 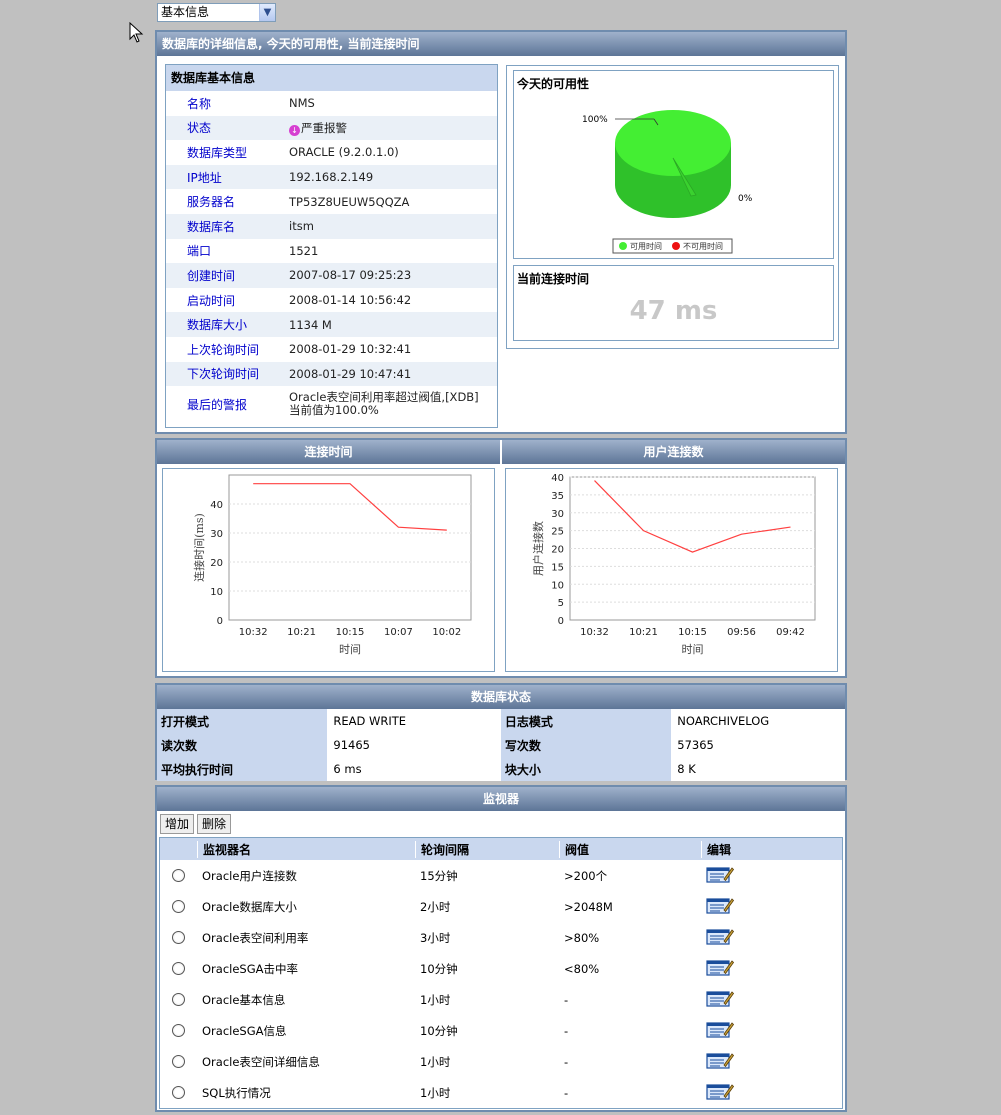 What do you see at coordinates (673, 452) in the screenshot?
I see `chart-title-user-connections: 用户连接数` at bounding box center [673, 452].